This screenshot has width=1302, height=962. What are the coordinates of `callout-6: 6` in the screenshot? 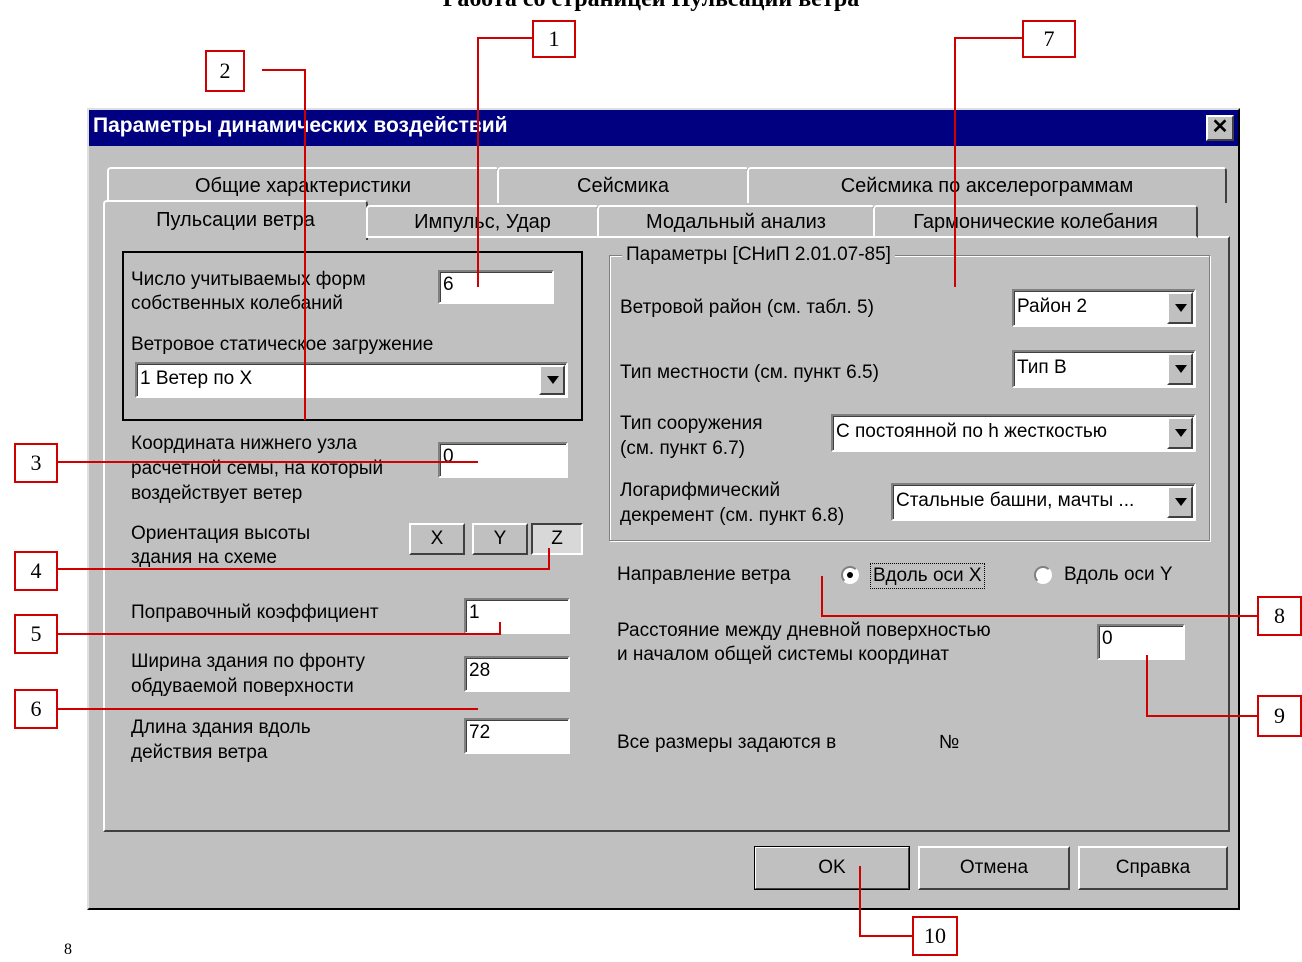 It's located at (36, 709).